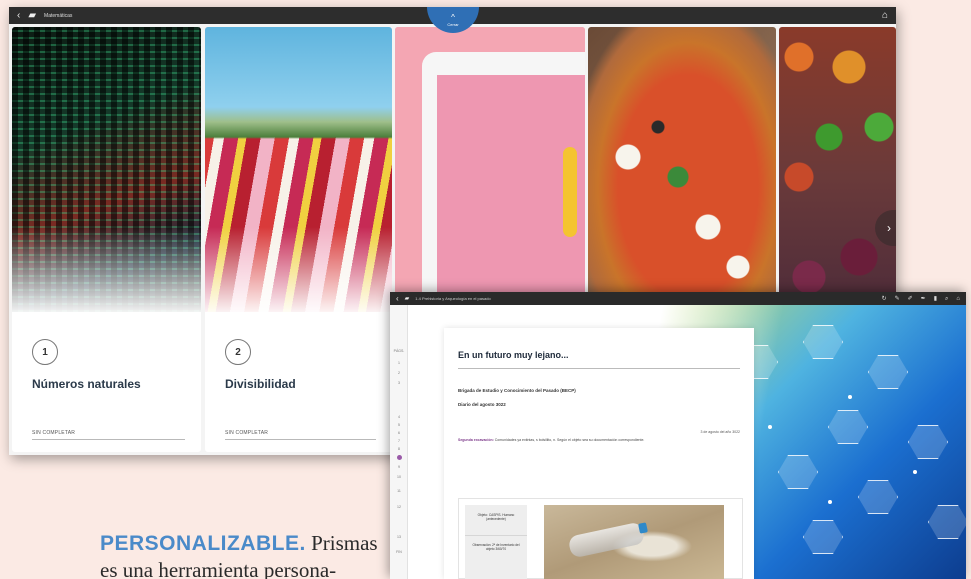 This screenshot has height=579, width=971. What do you see at coordinates (496, 517) in the screenshot?
I see `evidence-item: Objeto: CASPIS. Humano (antecedente)` at bounding box center [496, 517].